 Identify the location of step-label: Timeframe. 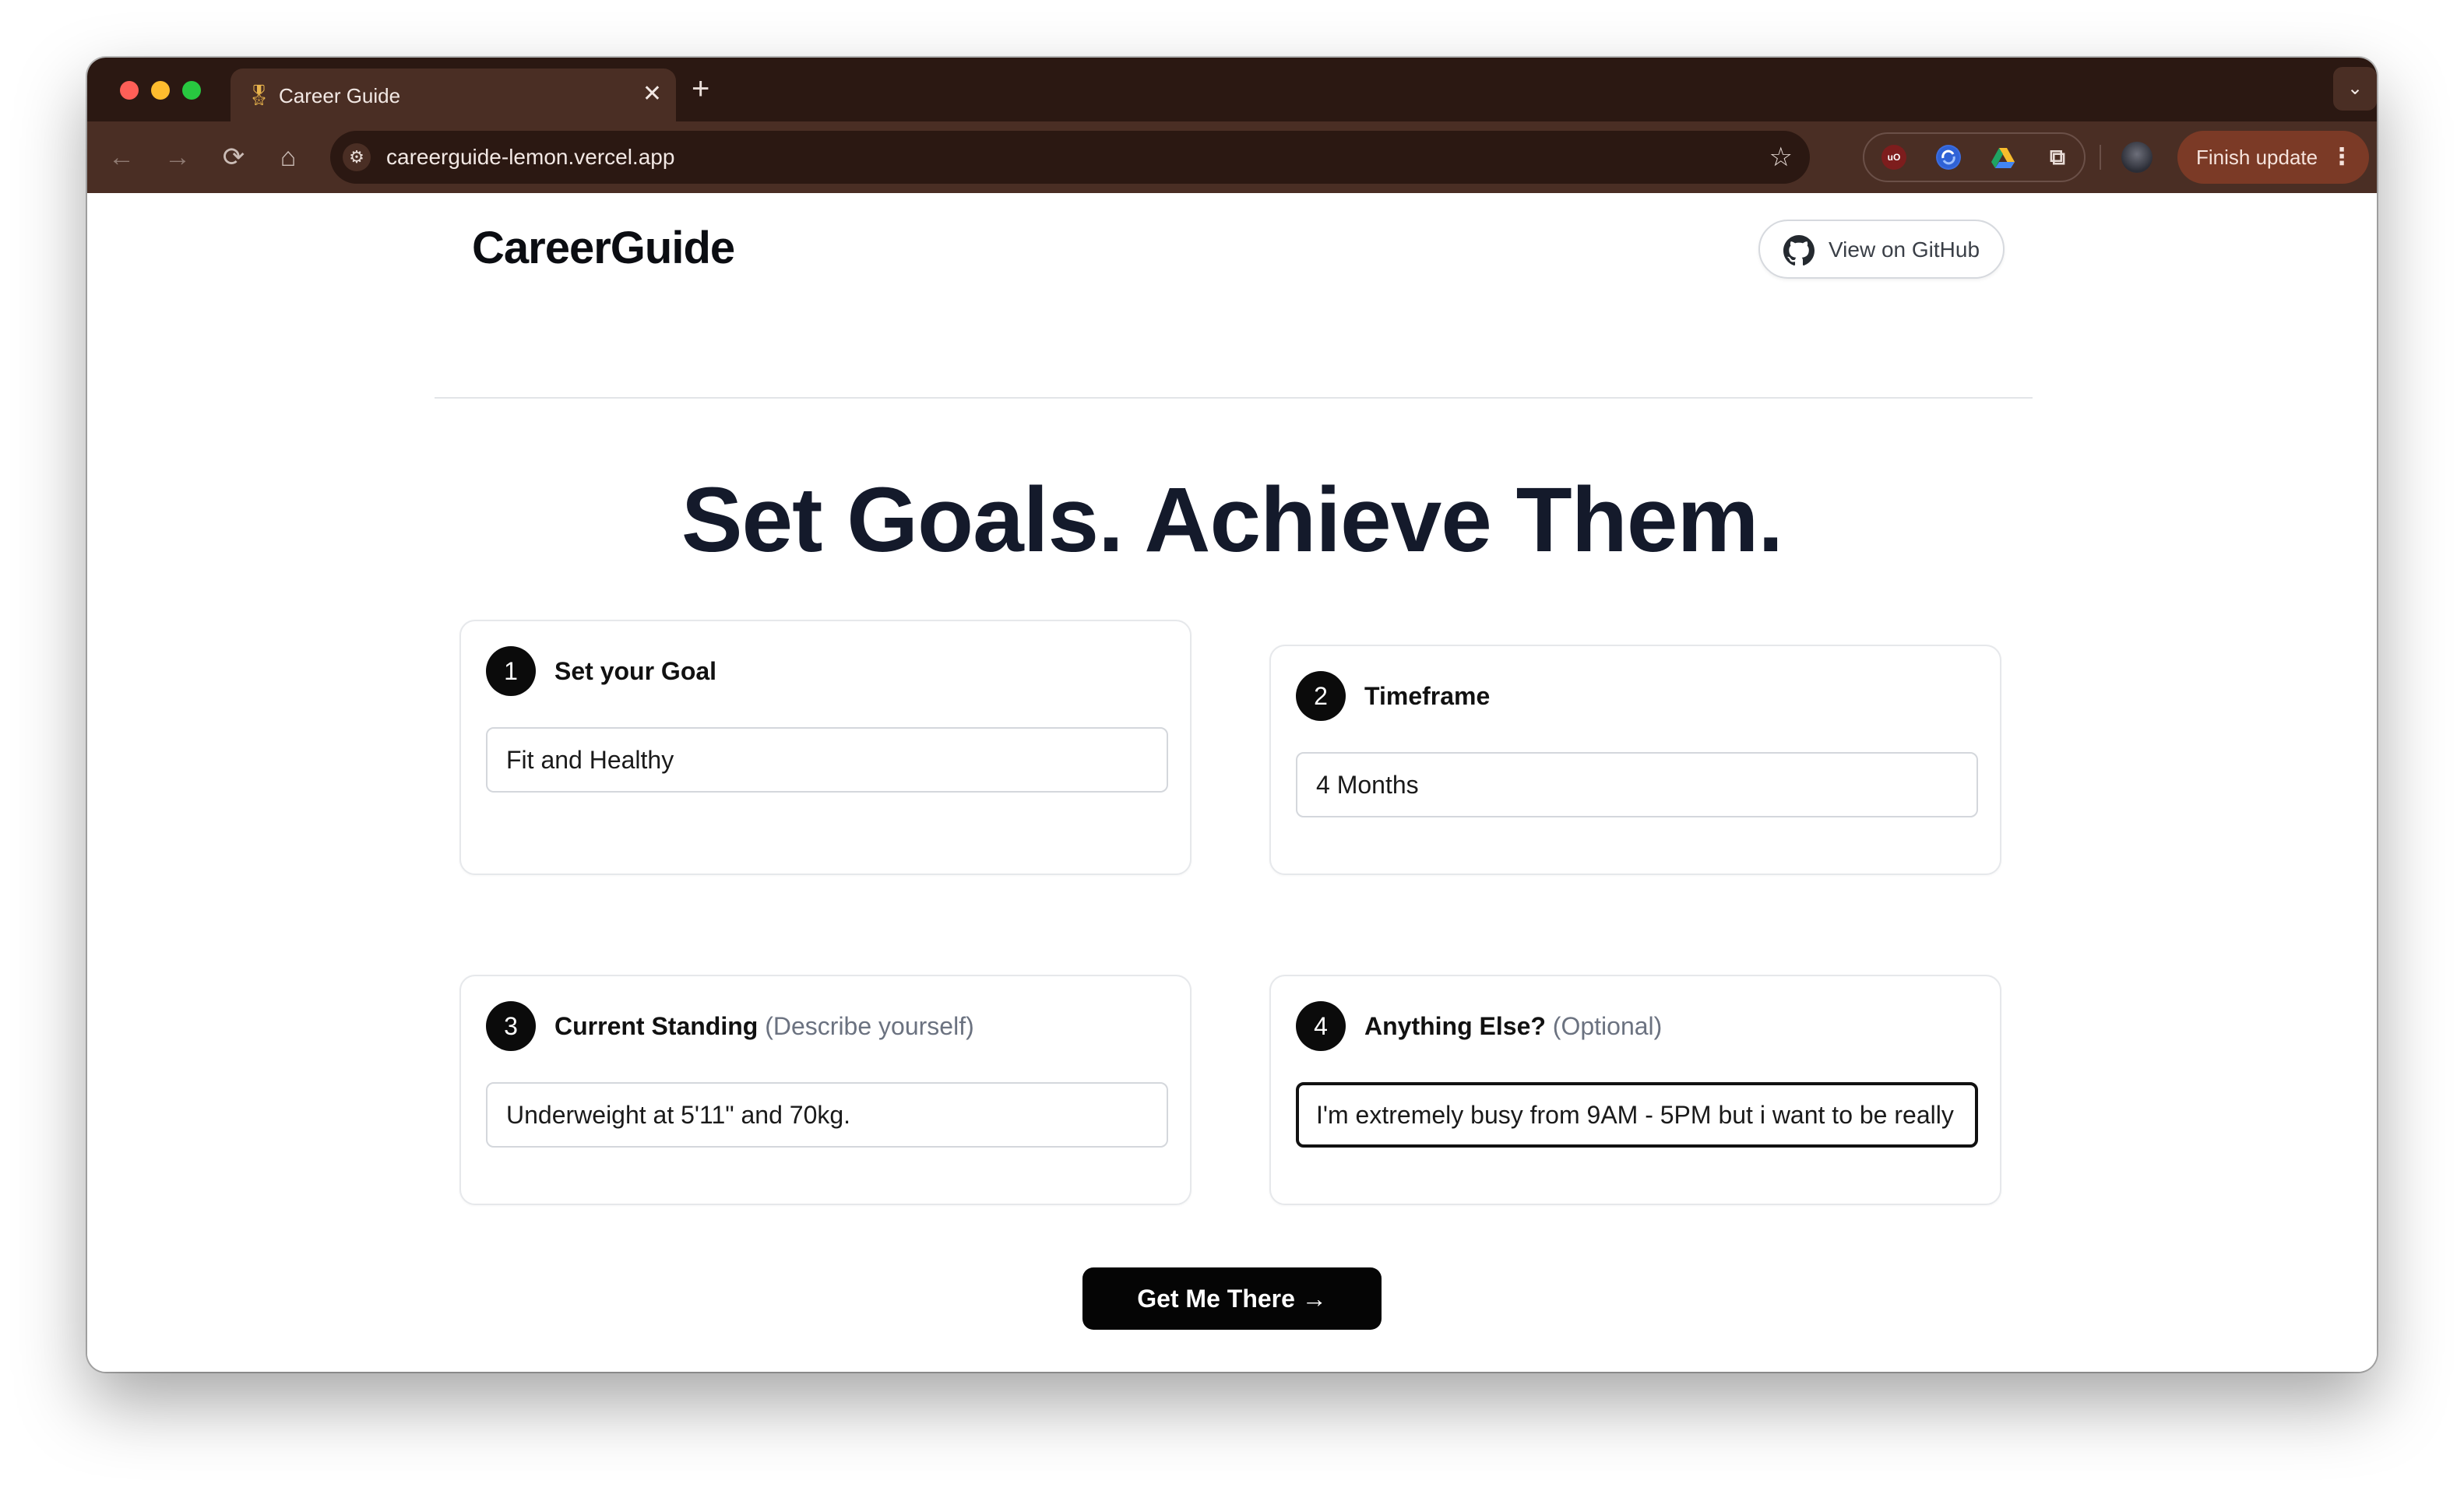
(1427, 696).